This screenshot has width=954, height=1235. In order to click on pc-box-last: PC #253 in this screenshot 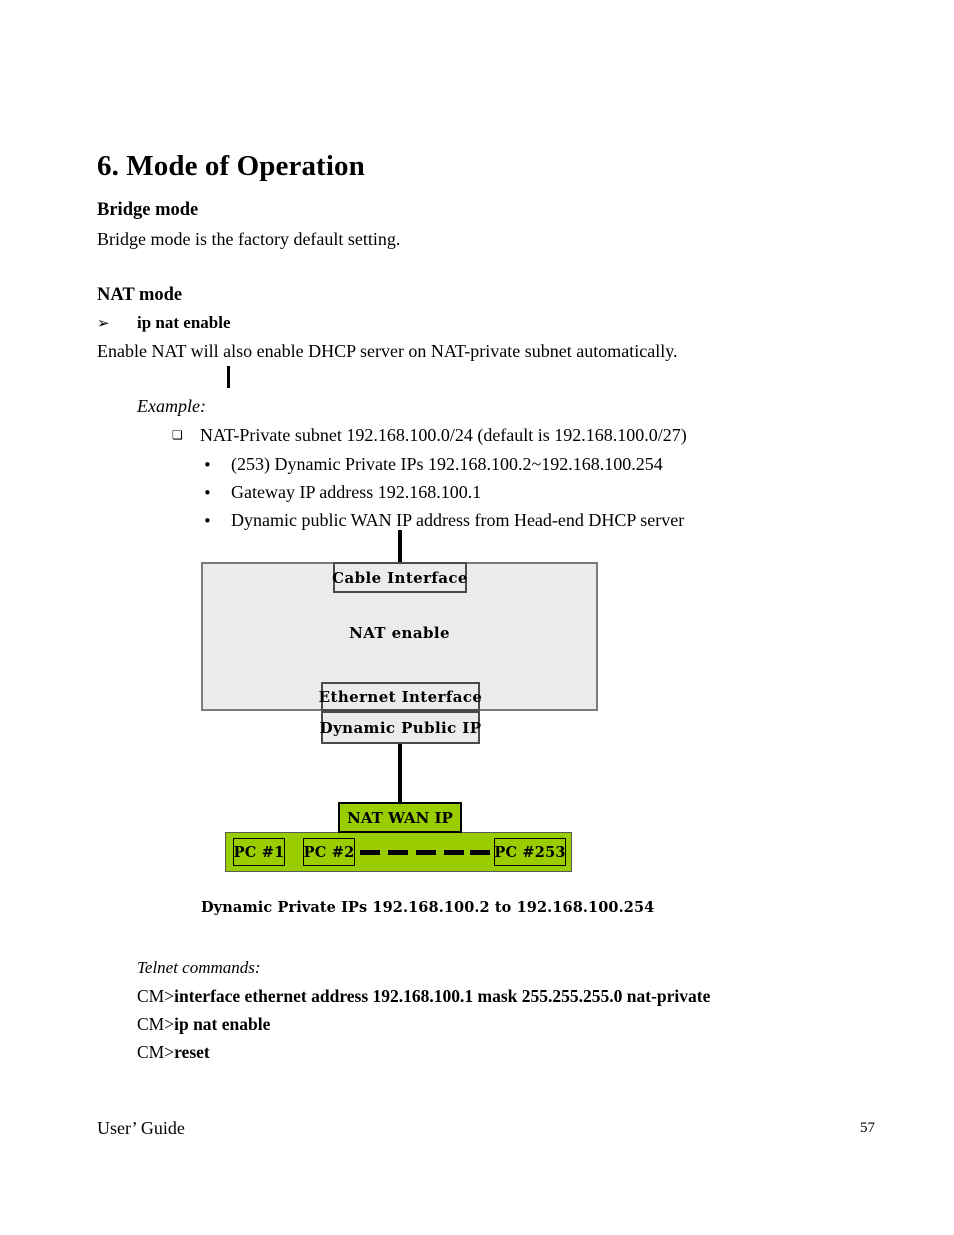, I will do `click(530, 852)`.